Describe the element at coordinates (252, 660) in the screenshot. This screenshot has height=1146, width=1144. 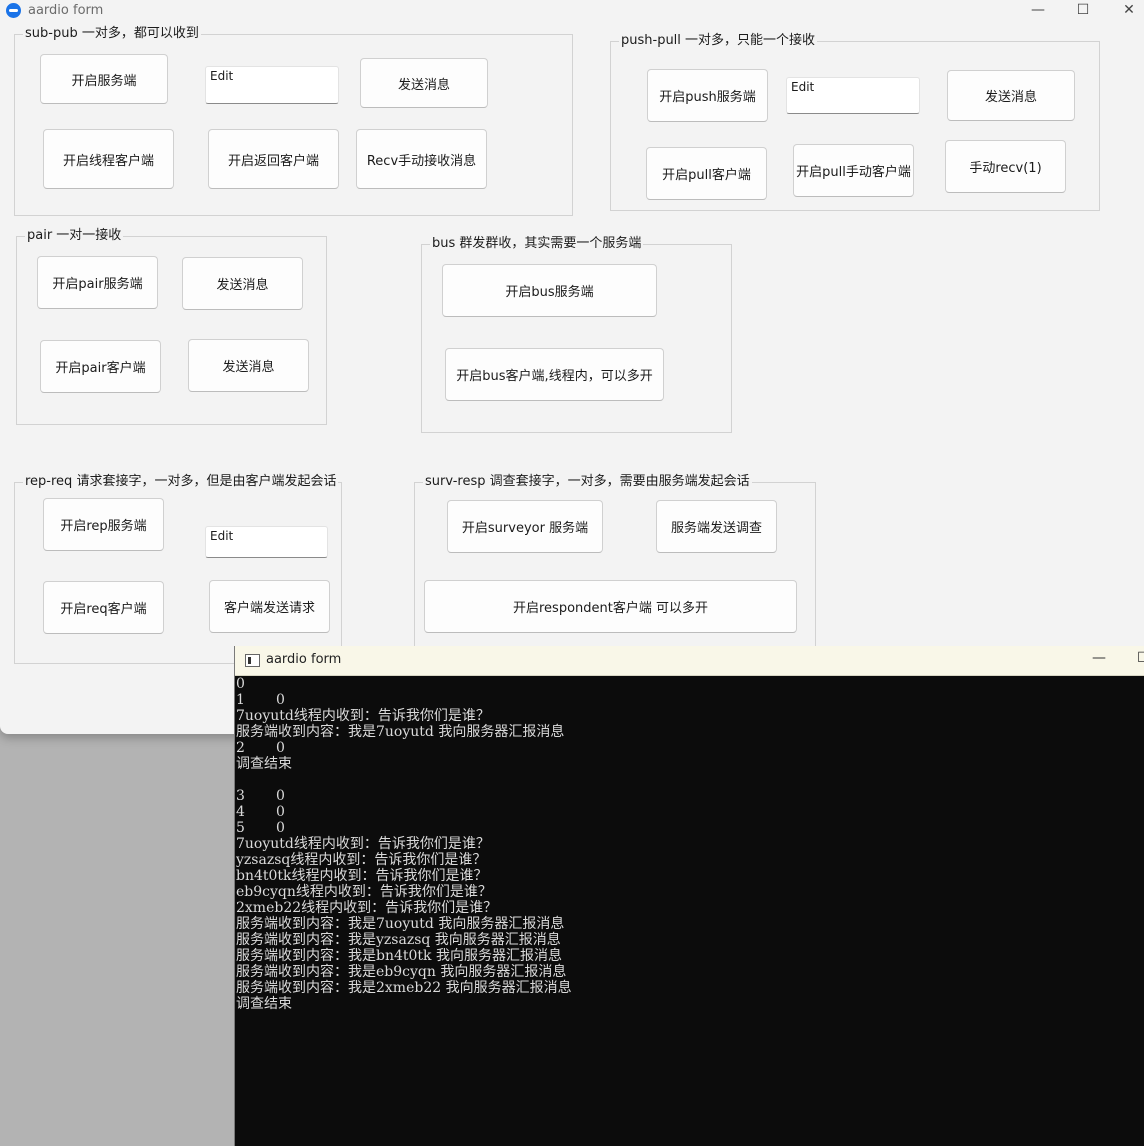
I see `console-app-icon` at that location.